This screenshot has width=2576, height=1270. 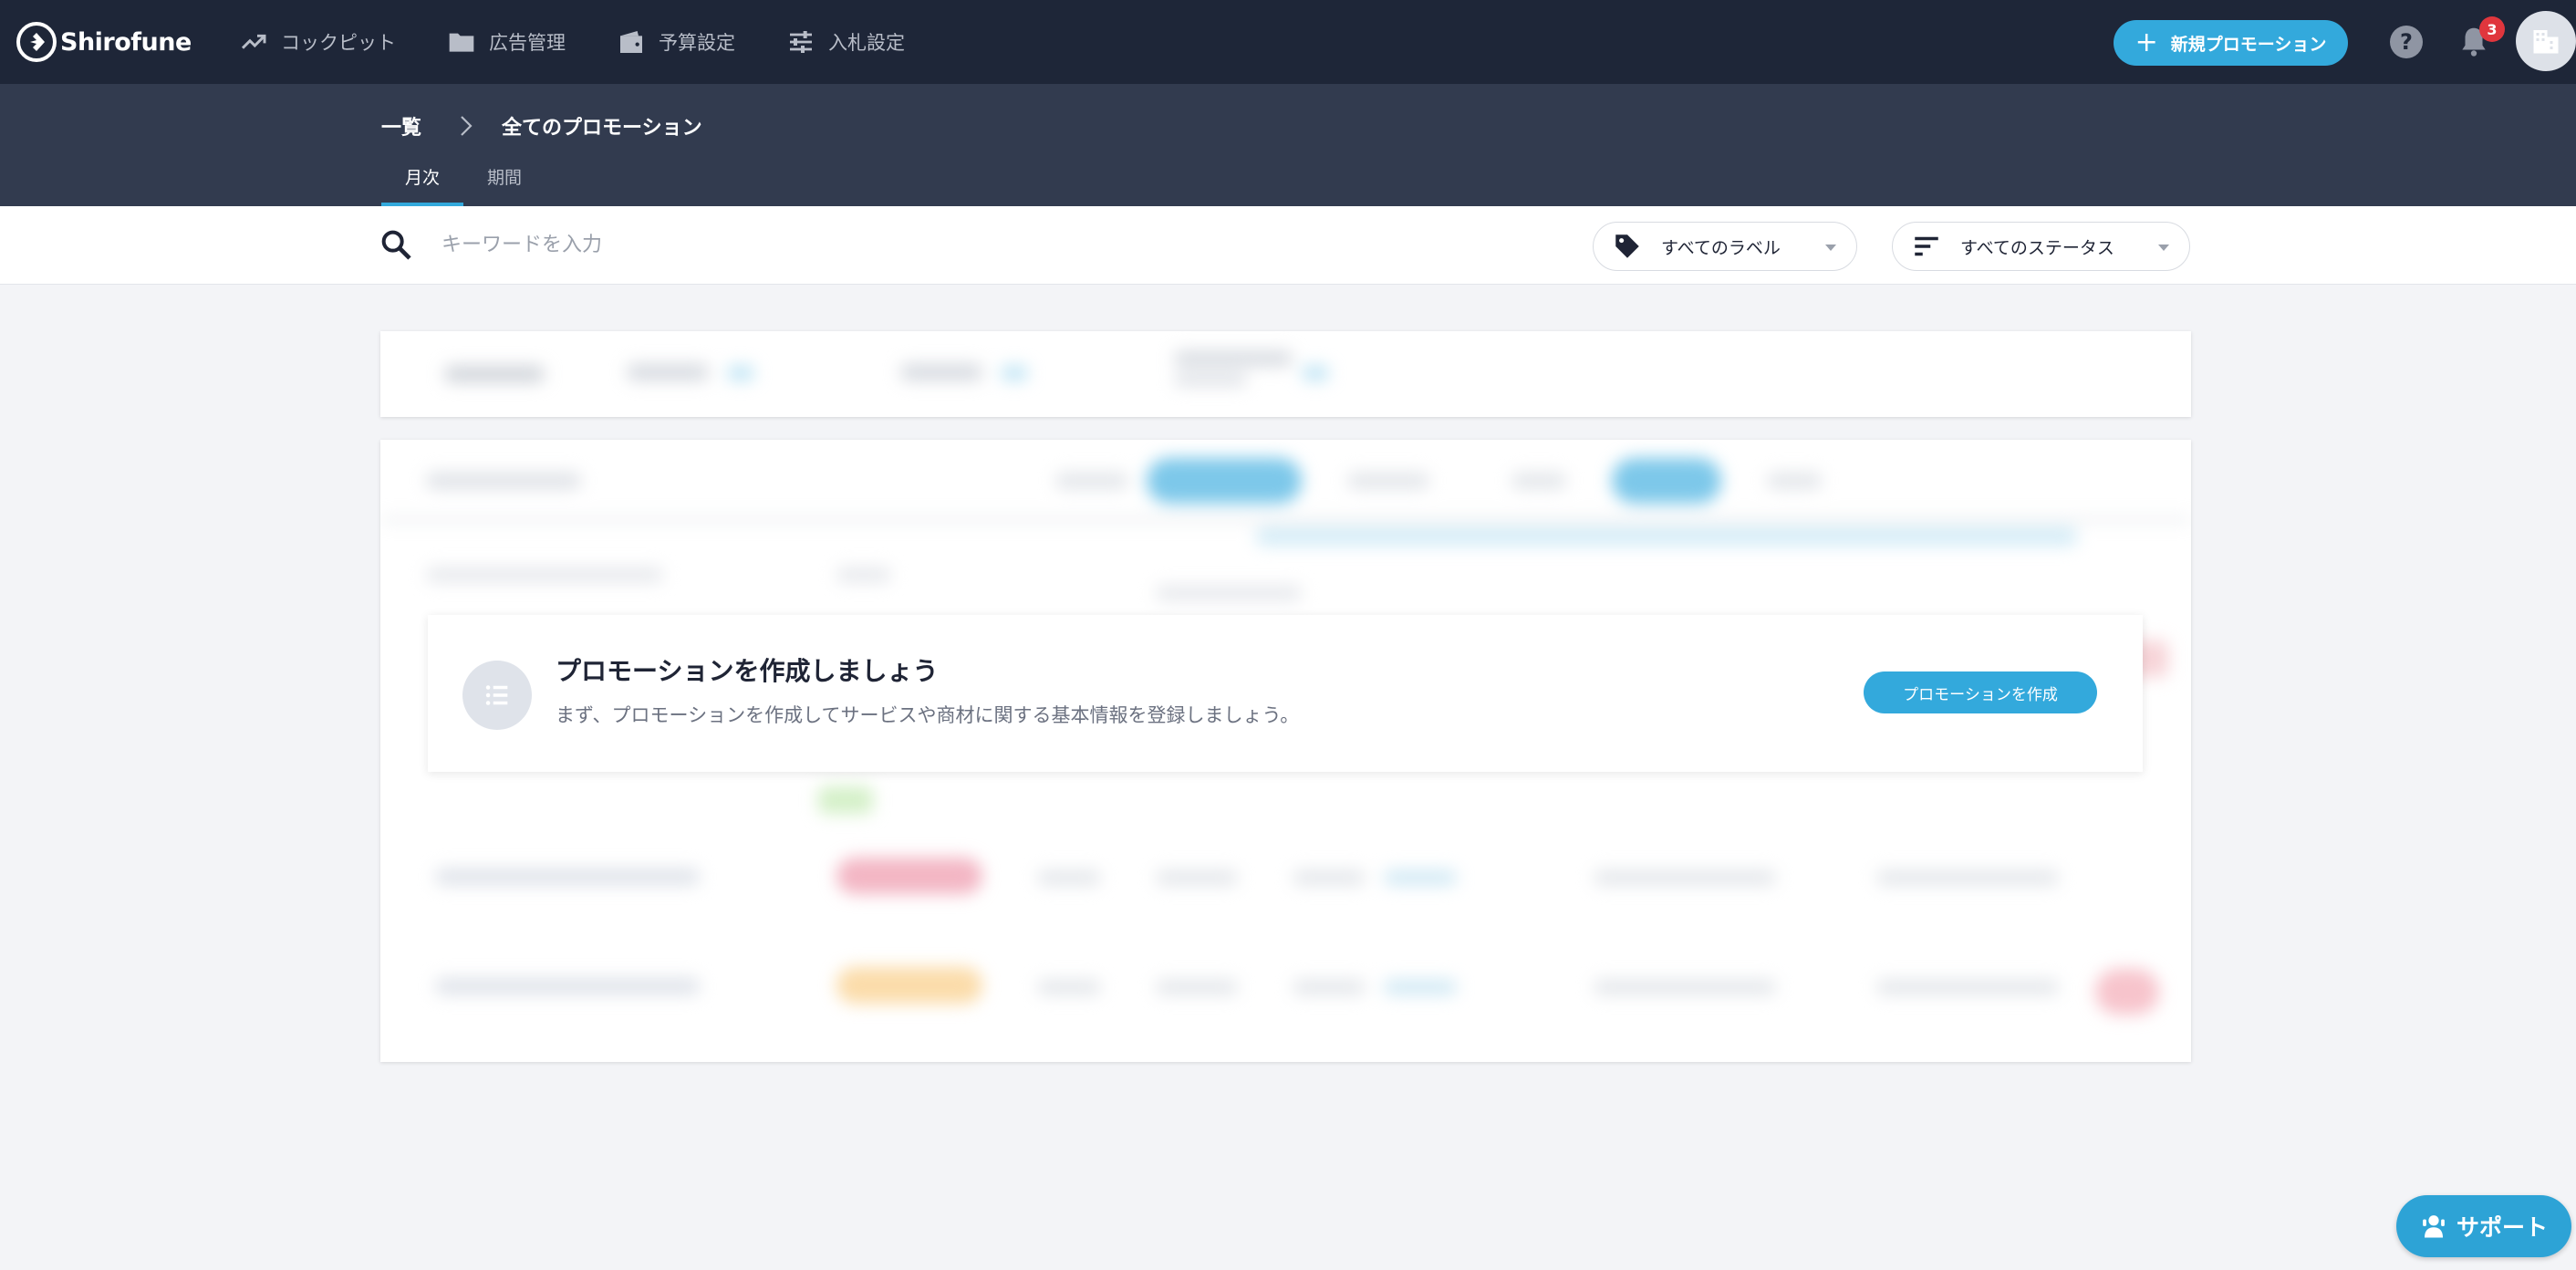 I want to click on blurred-content, so click(x=1285, y=374).